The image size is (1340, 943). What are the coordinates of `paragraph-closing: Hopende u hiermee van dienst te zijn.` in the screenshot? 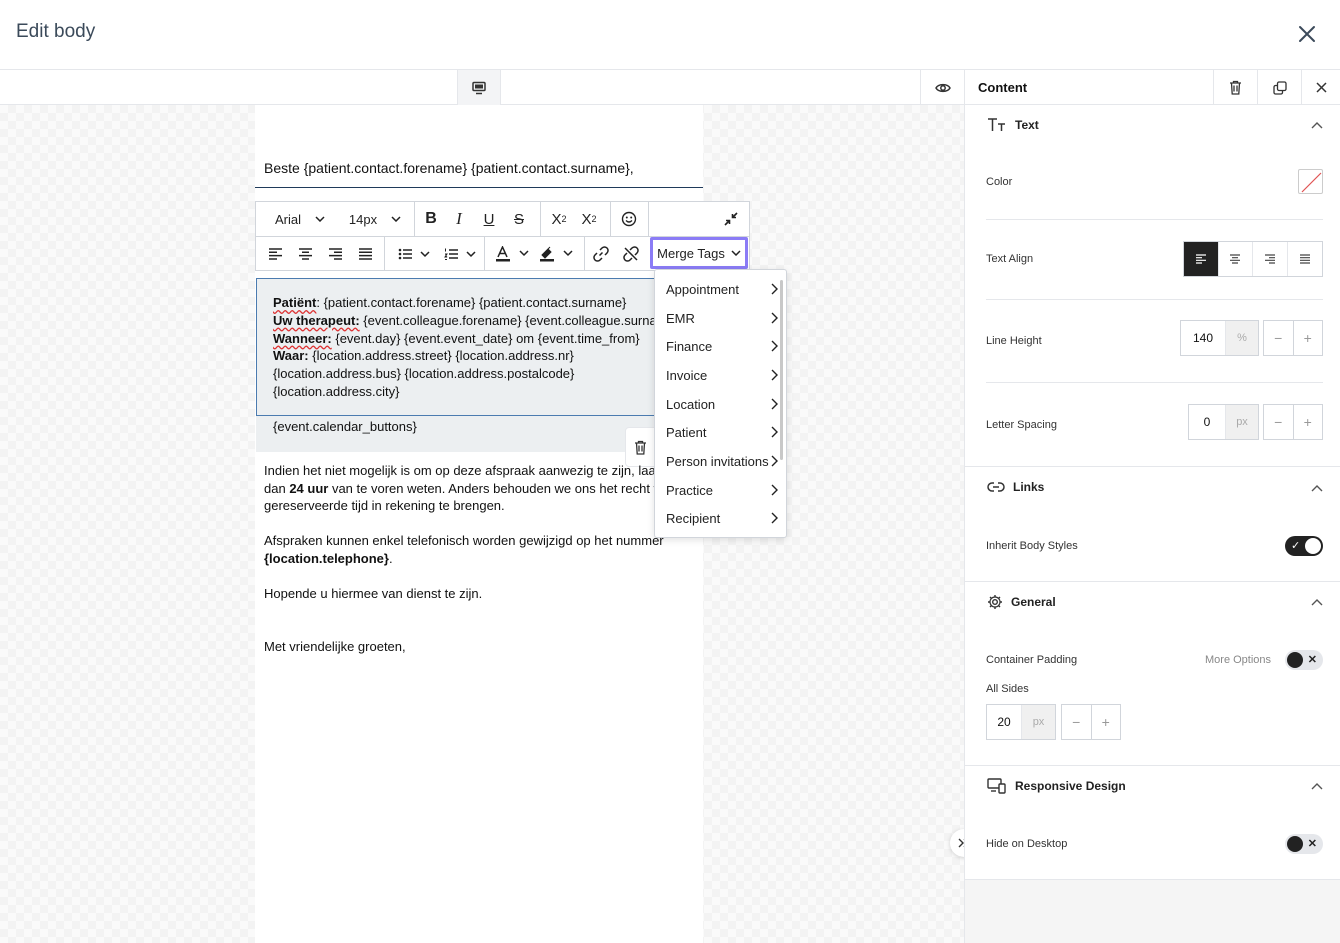 It's located at (373, 594).